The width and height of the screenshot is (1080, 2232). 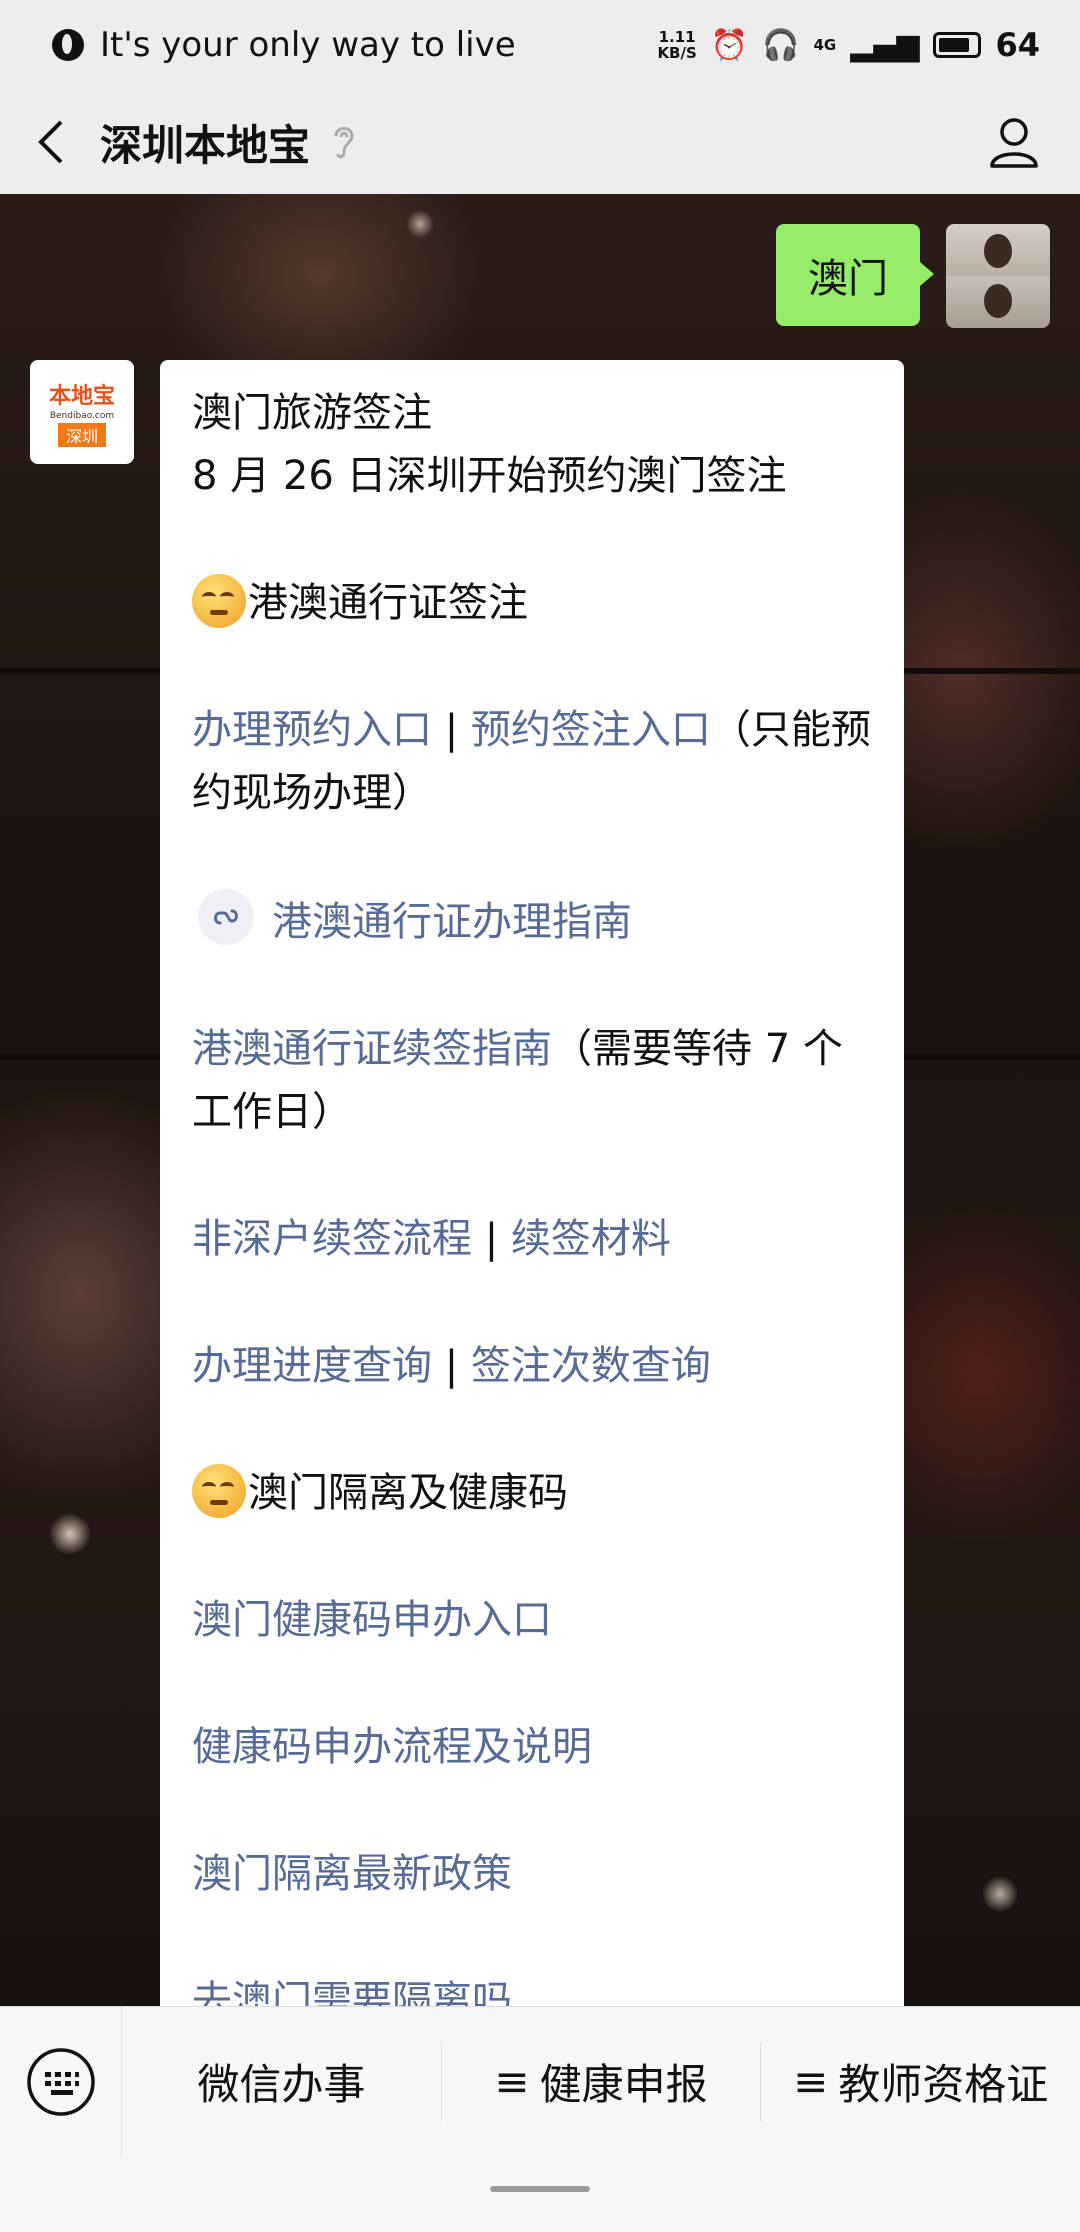 I want to click on chat-title: 深圳本地宝, so click(x=205, y=145).